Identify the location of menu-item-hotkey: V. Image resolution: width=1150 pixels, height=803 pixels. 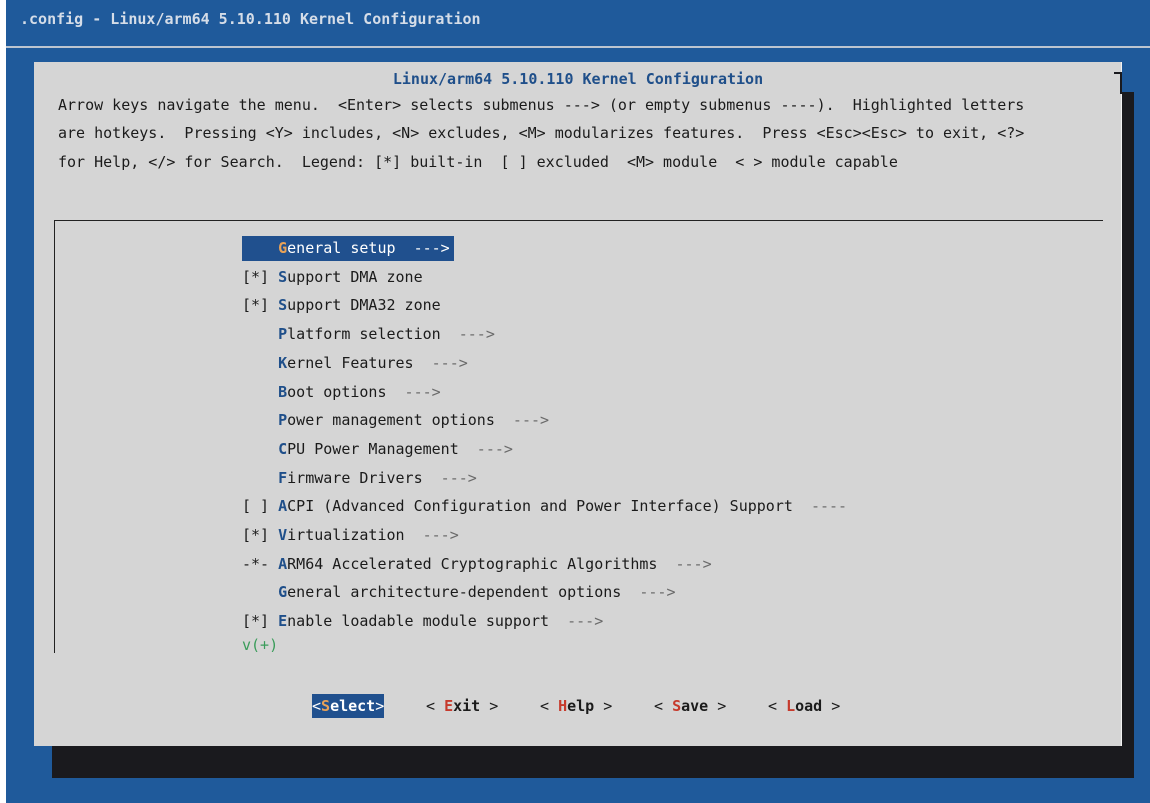
(283, 535).